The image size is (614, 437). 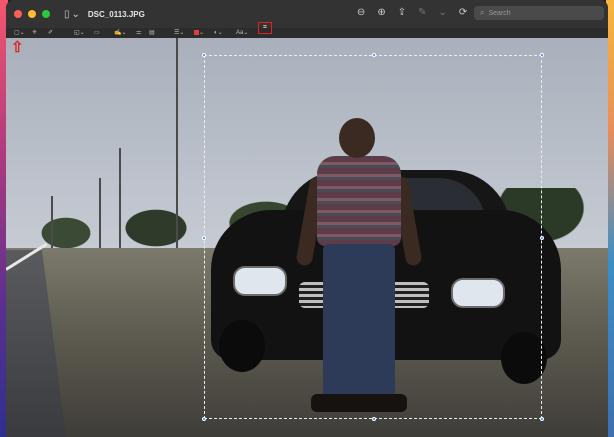 What do you see at coordinates (204, 55) in the screenshot?
I see `selection-handle-top-left` at bounding box center [204, 55].